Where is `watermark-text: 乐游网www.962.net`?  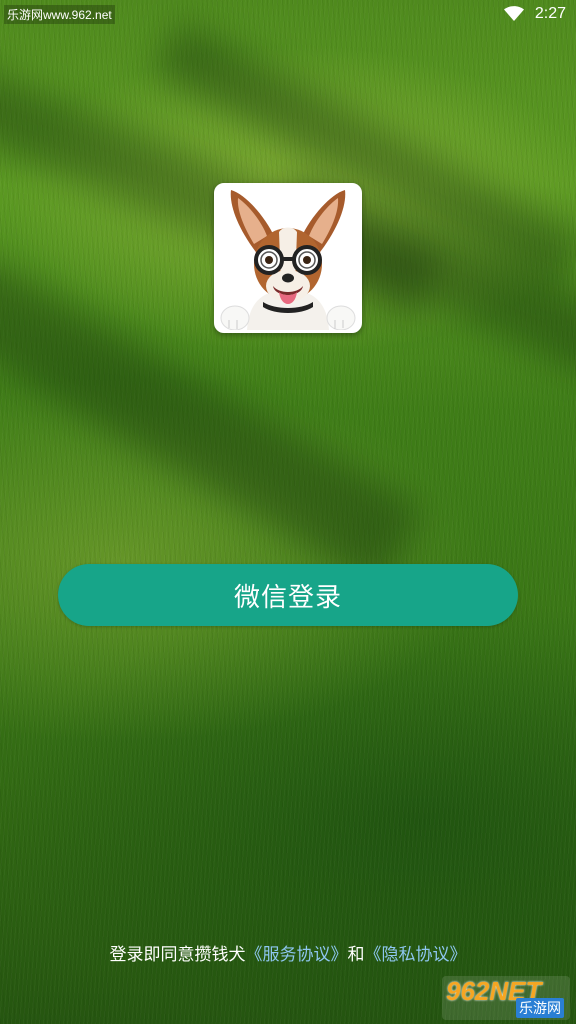
watermark-text: 乐游网www.962.net is located at coordinates (59, 14).